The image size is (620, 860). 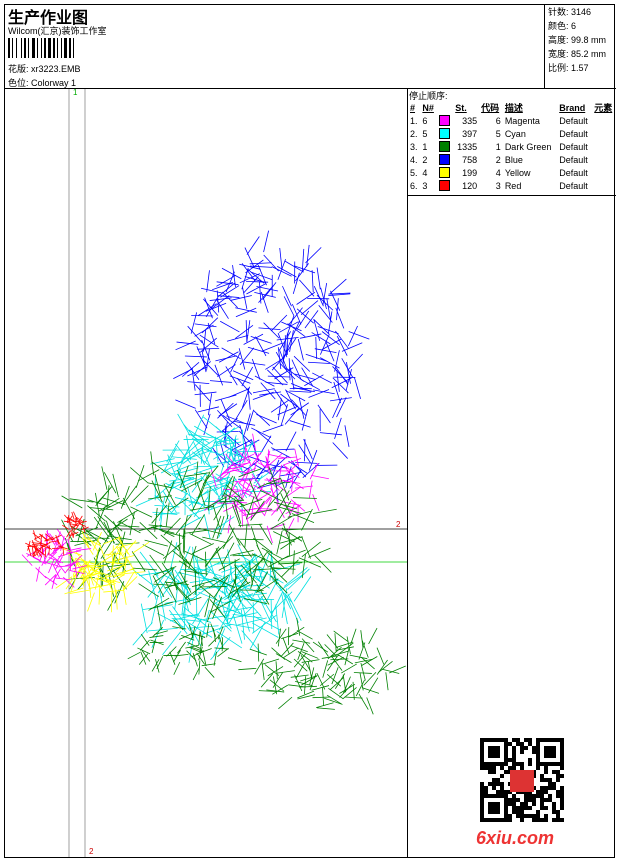 What do you see at coordinates (470, 172) in the screenshot?
I see `stitch-count: 199` at bounding box center [470, 172].